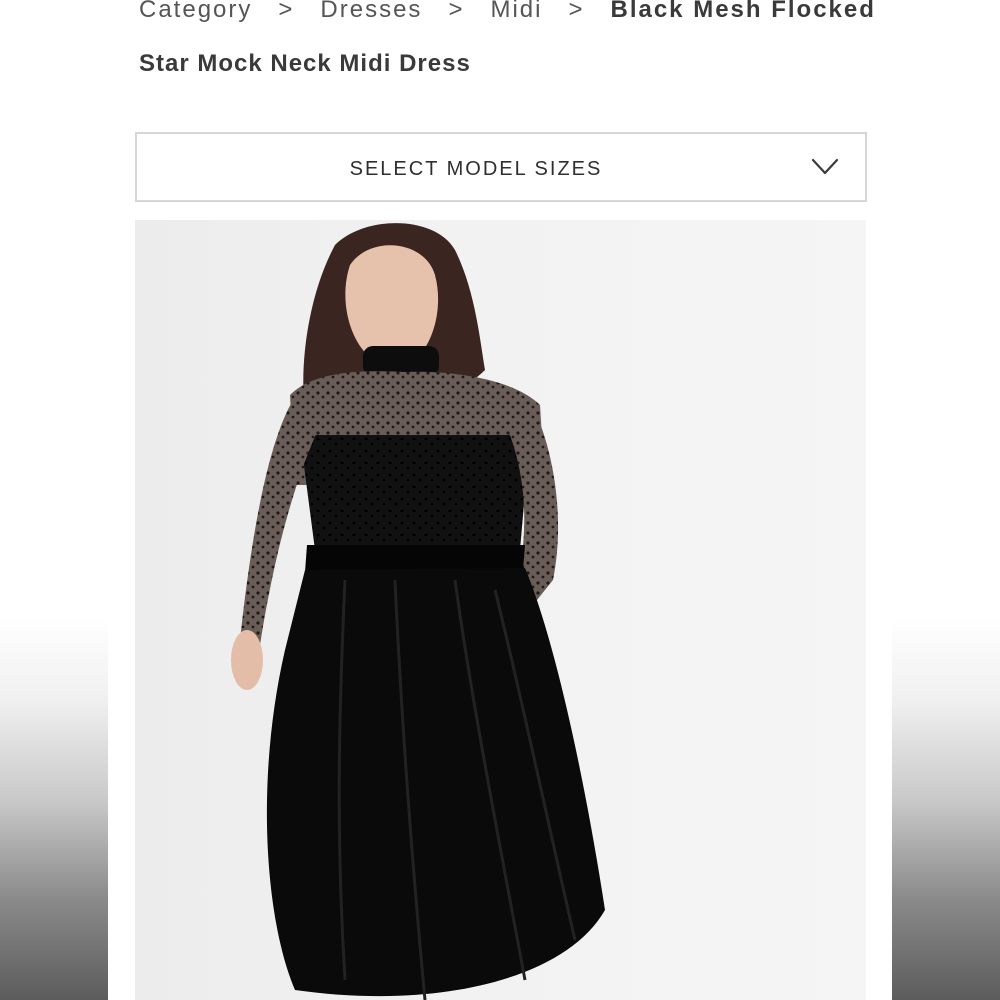 This screenshot has height=1000, width=1000. I want to click on chevron-down-icon, so click(825, 166).